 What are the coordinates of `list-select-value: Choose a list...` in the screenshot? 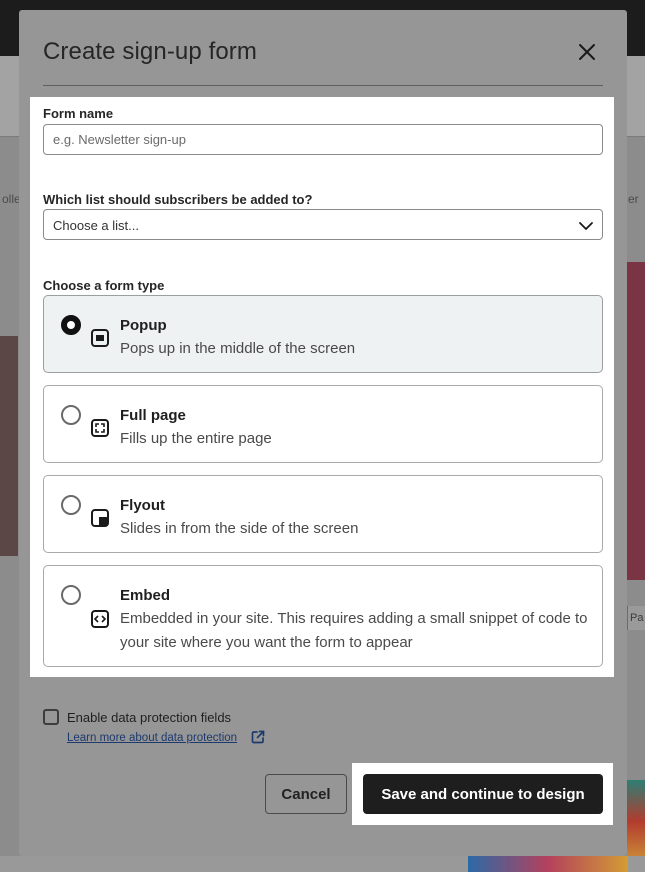 It's located at (96, 225).